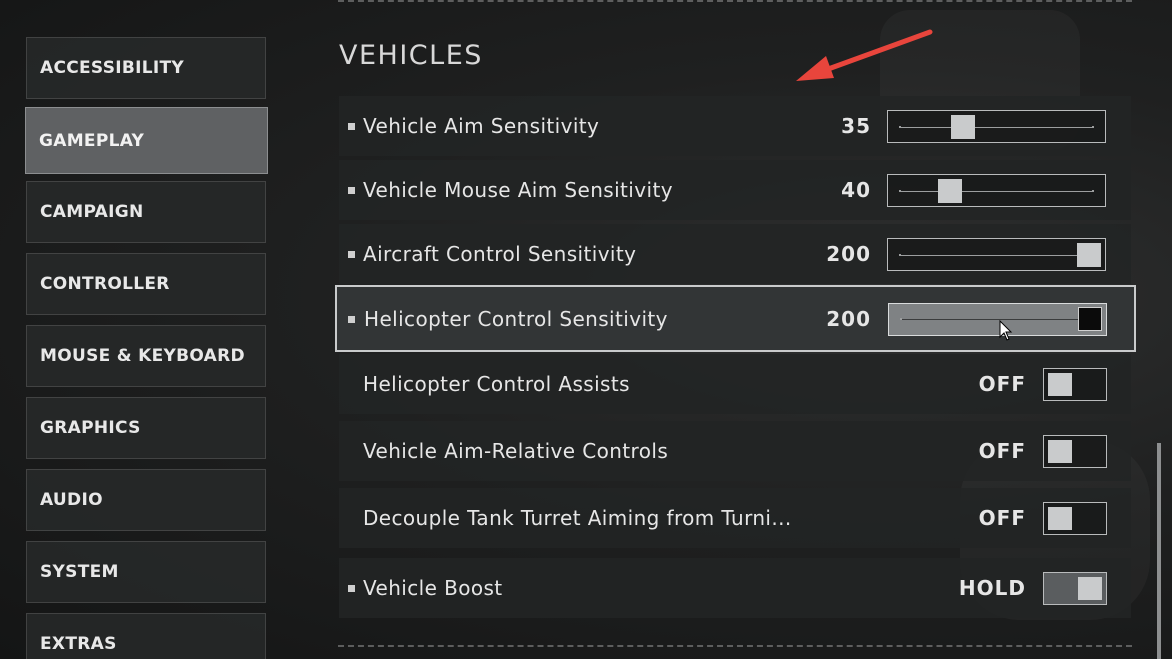 Image resolution: width=1172 pixels, height=659 pixels. I want to click on setting-label: Vehicle Aim Sensitivity, so click(481, 126).